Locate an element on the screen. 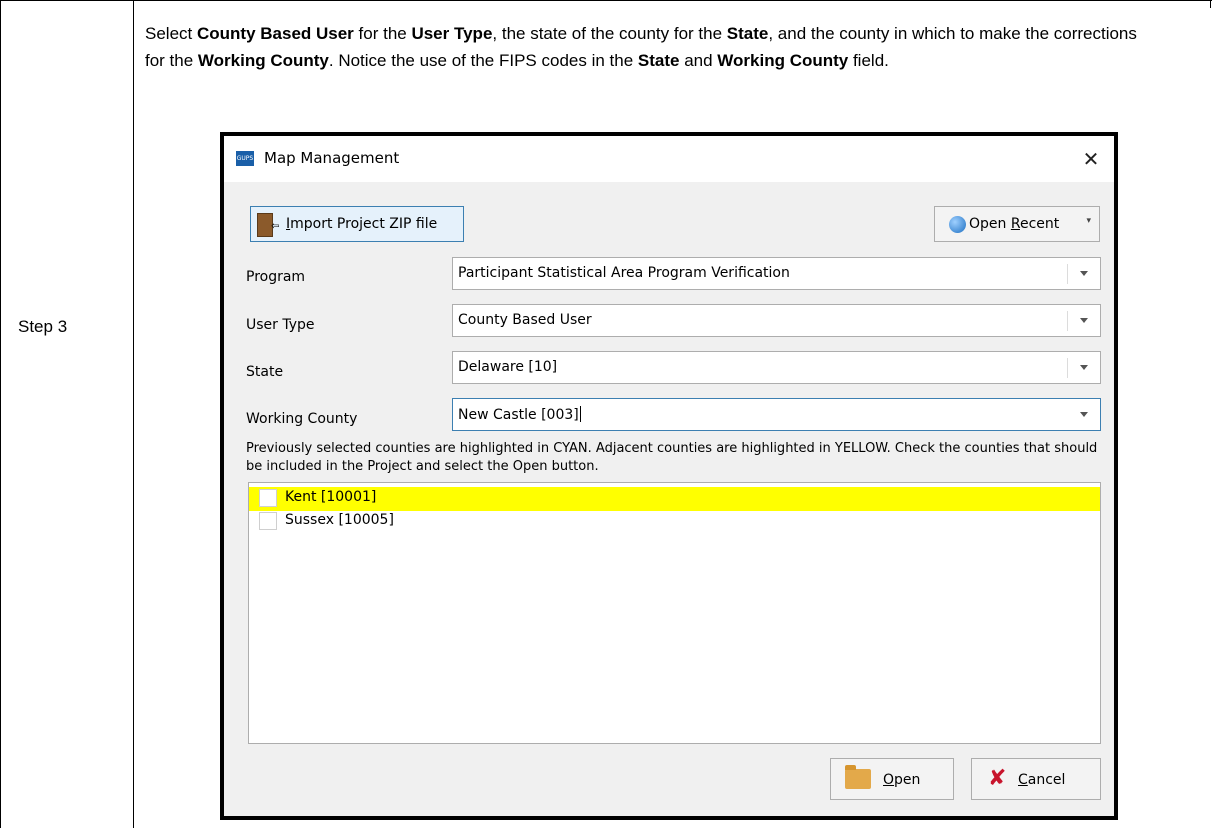 The width and height of the screenshot is (1212, 828). working-county-label: Working County is located at coordinates (302, 419).